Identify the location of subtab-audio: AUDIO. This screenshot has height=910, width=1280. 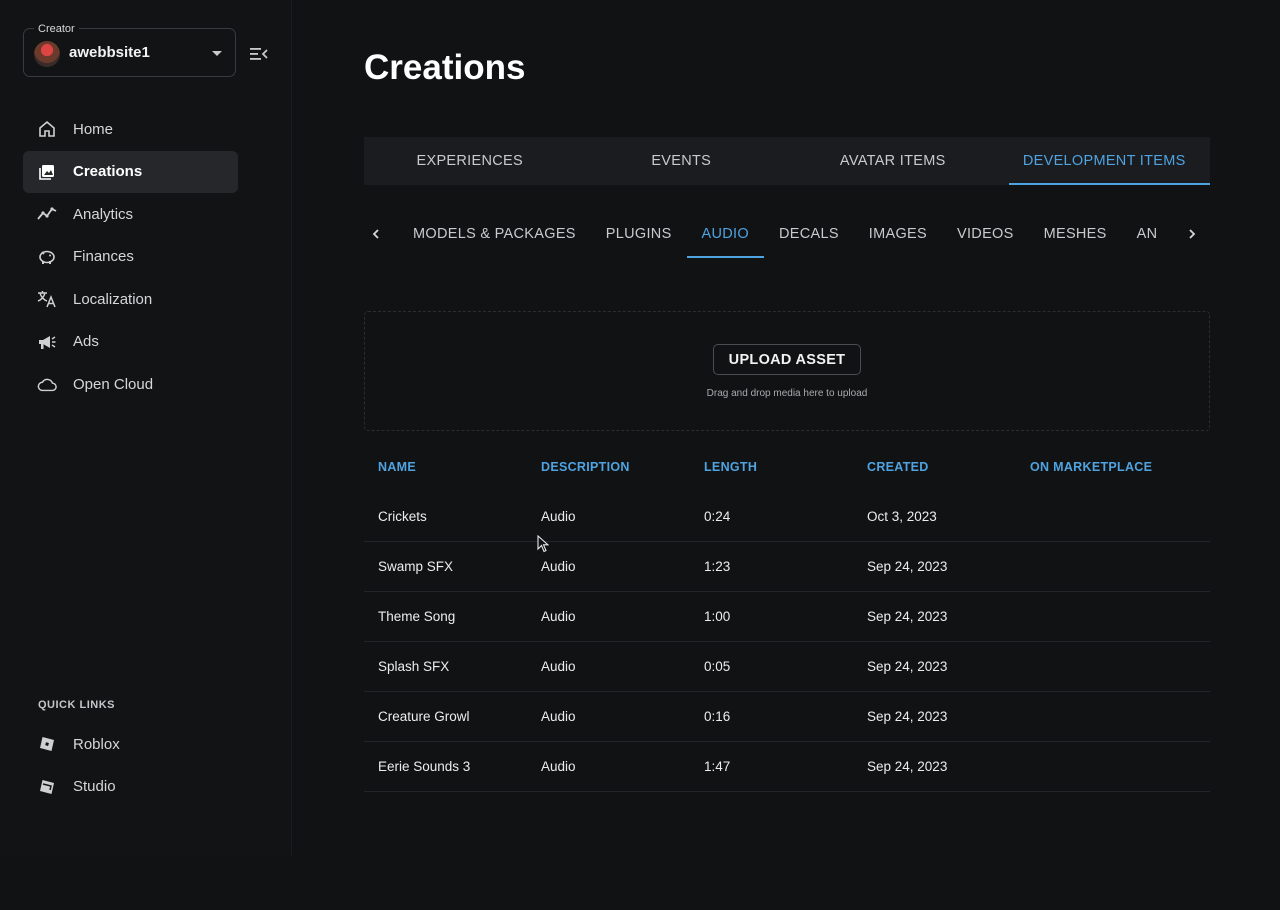
(725, 234).